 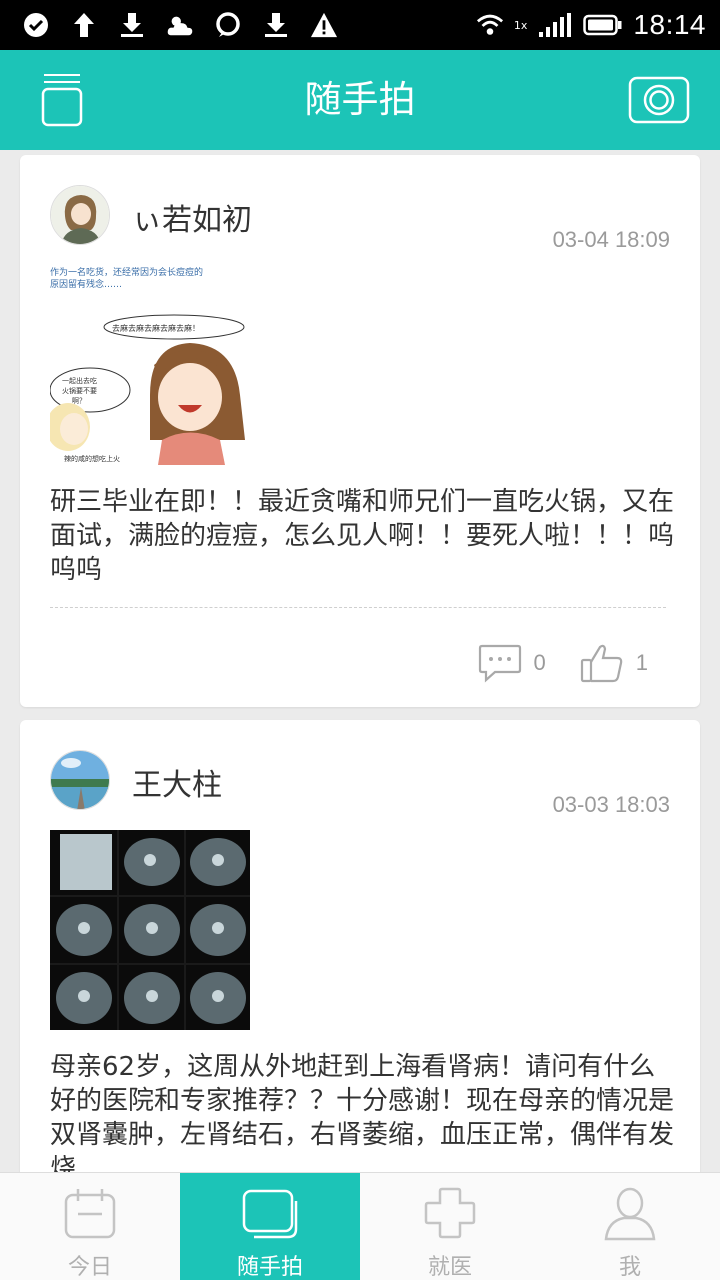 I want to click on username: ぃ若如初, so click(x=192, y=217).